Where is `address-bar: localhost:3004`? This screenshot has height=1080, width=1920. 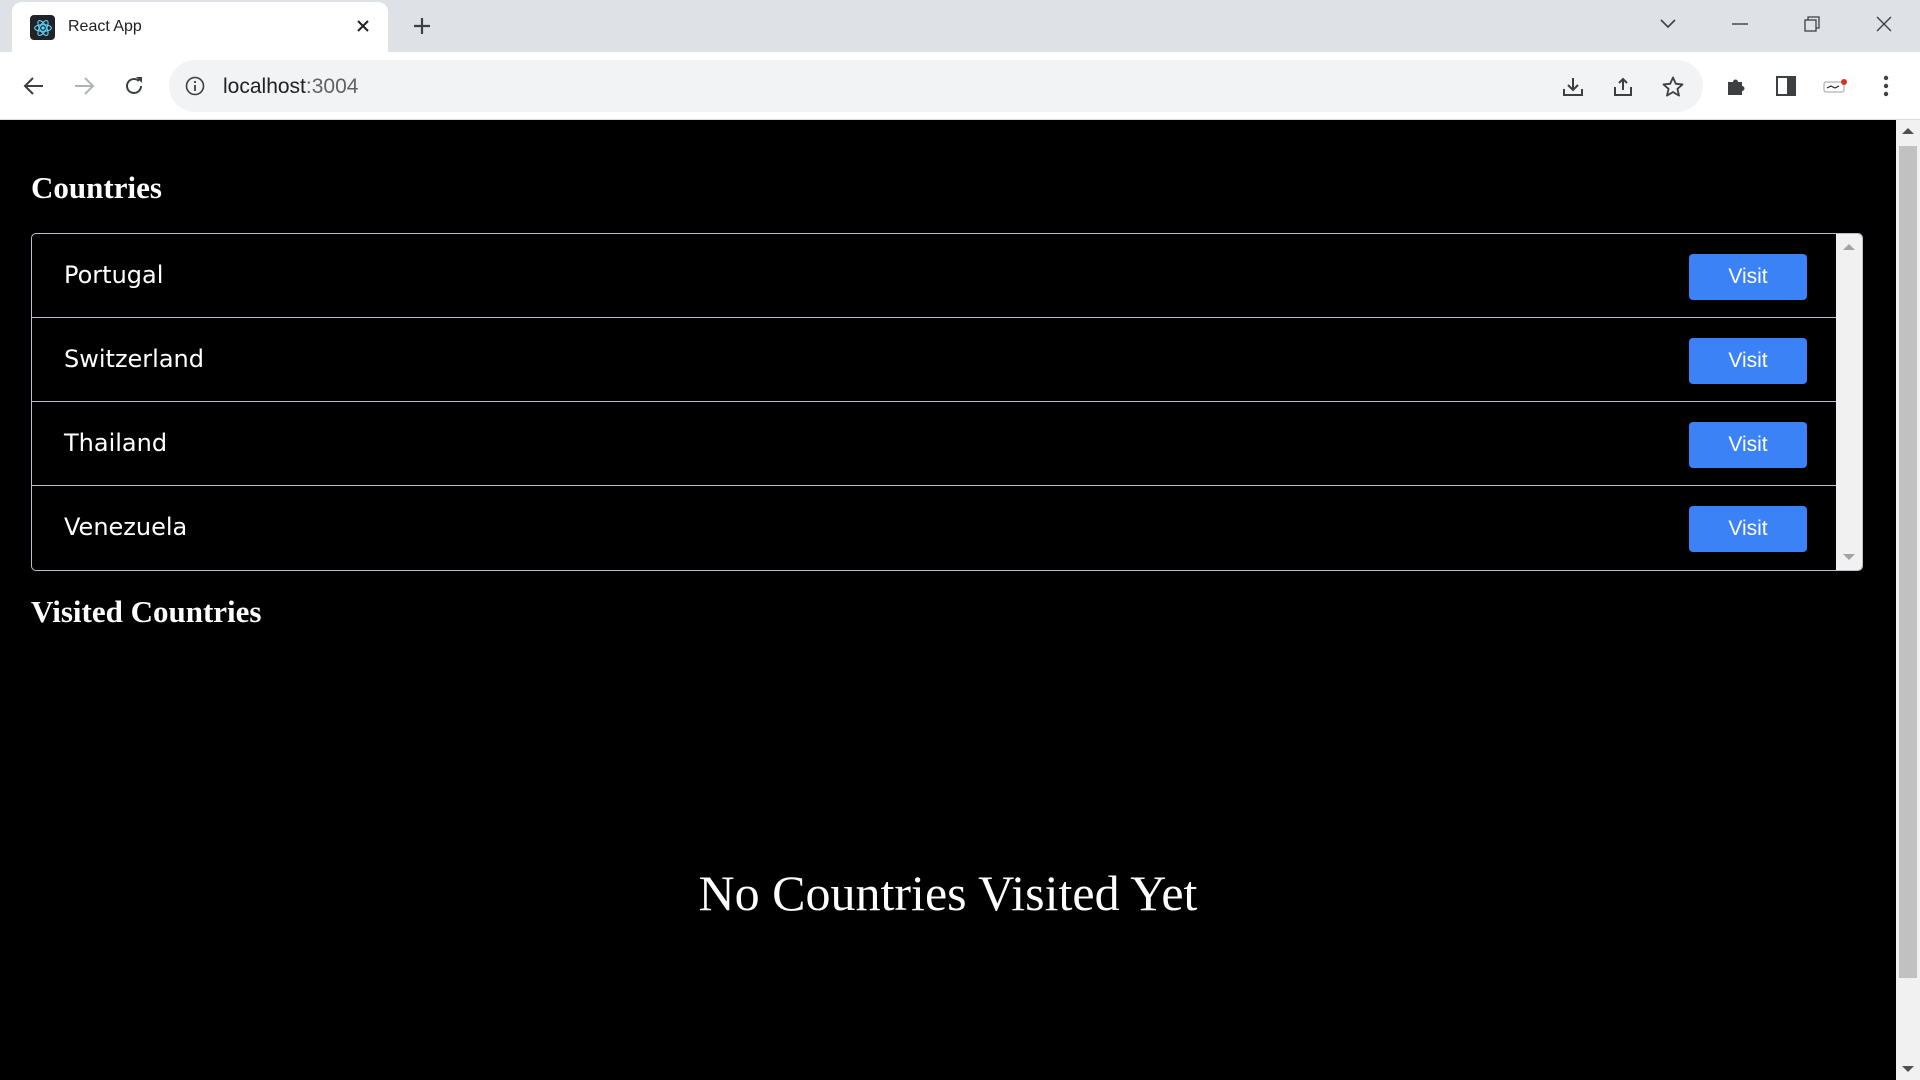 address-bar: localhost:3004 is located at coordinates (936, 86).